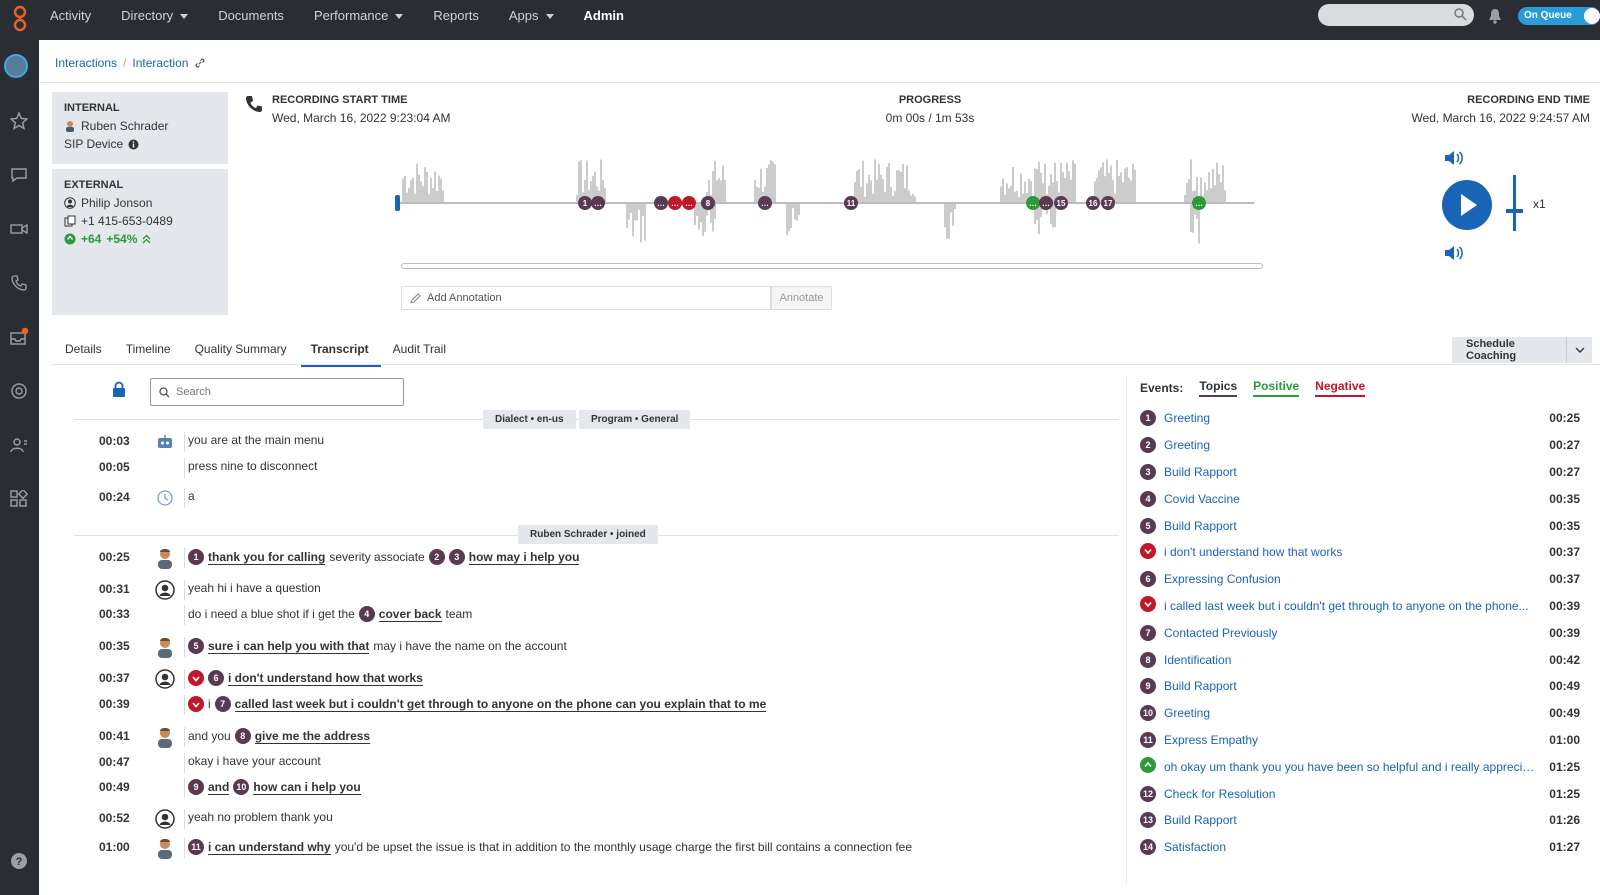  I want to click on event-row: 1 Greeting 00:25, so click(1360, 418).